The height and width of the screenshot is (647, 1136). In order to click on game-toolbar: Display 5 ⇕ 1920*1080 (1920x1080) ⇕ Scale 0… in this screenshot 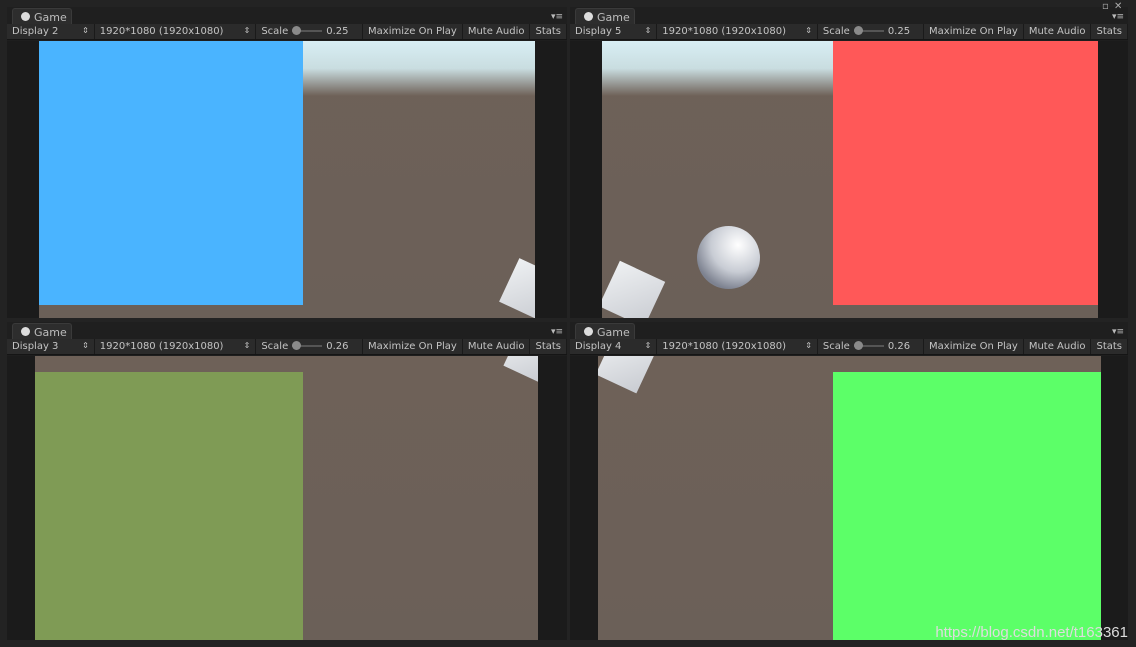, I will do `click(849, 32)`.